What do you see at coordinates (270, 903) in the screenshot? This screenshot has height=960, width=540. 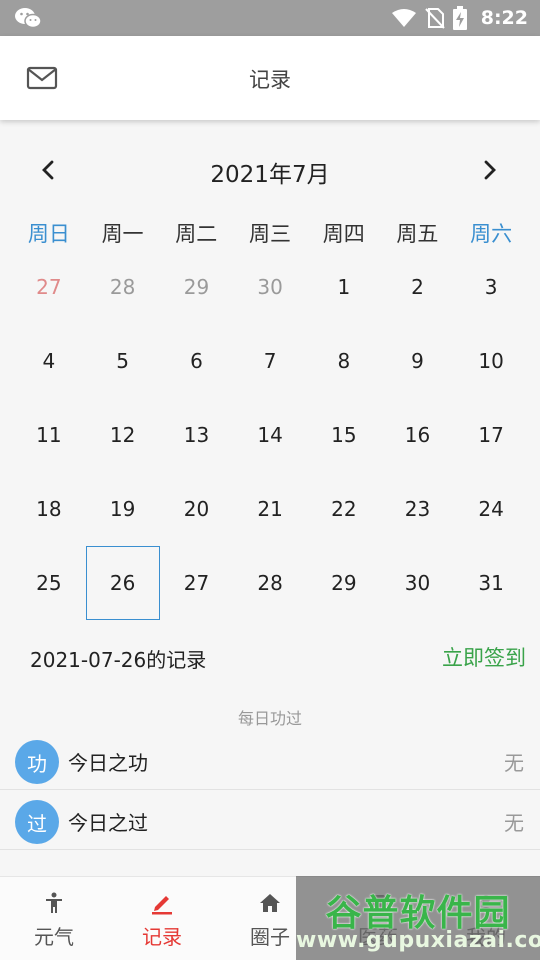 I see `home-icon` at bounding box center [270, 903].